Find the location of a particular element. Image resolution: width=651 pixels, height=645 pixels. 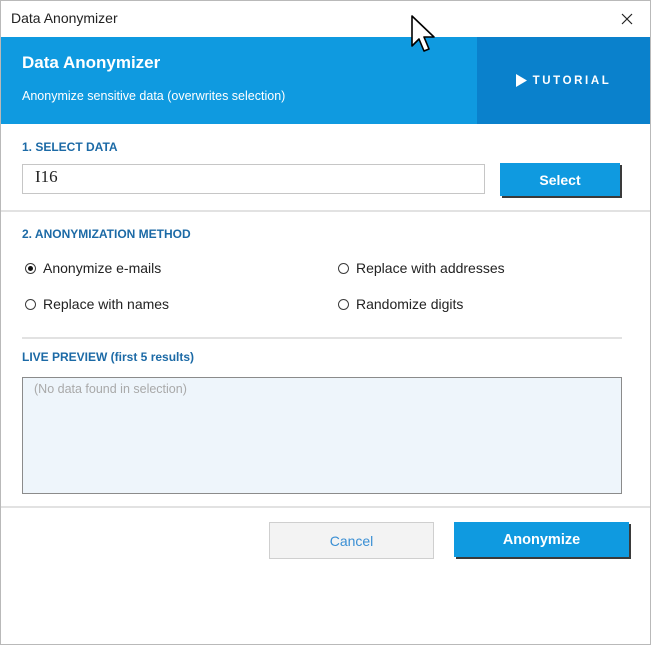

anonymize-button: Anonymize is located at coordinates (541, 539).